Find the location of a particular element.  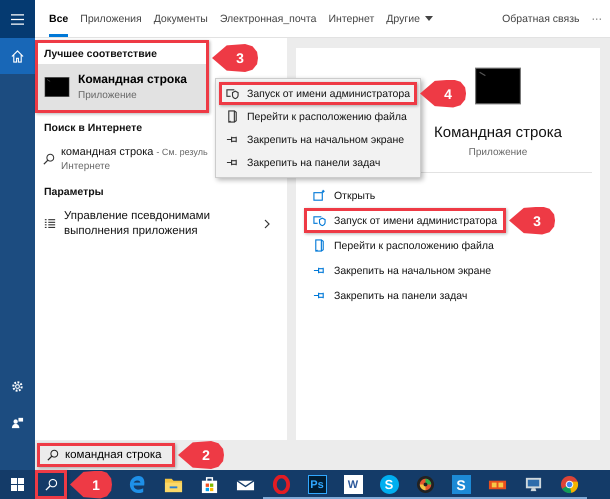

menu-item: Перейти к расположению файла is located at coordinates (318, 116).